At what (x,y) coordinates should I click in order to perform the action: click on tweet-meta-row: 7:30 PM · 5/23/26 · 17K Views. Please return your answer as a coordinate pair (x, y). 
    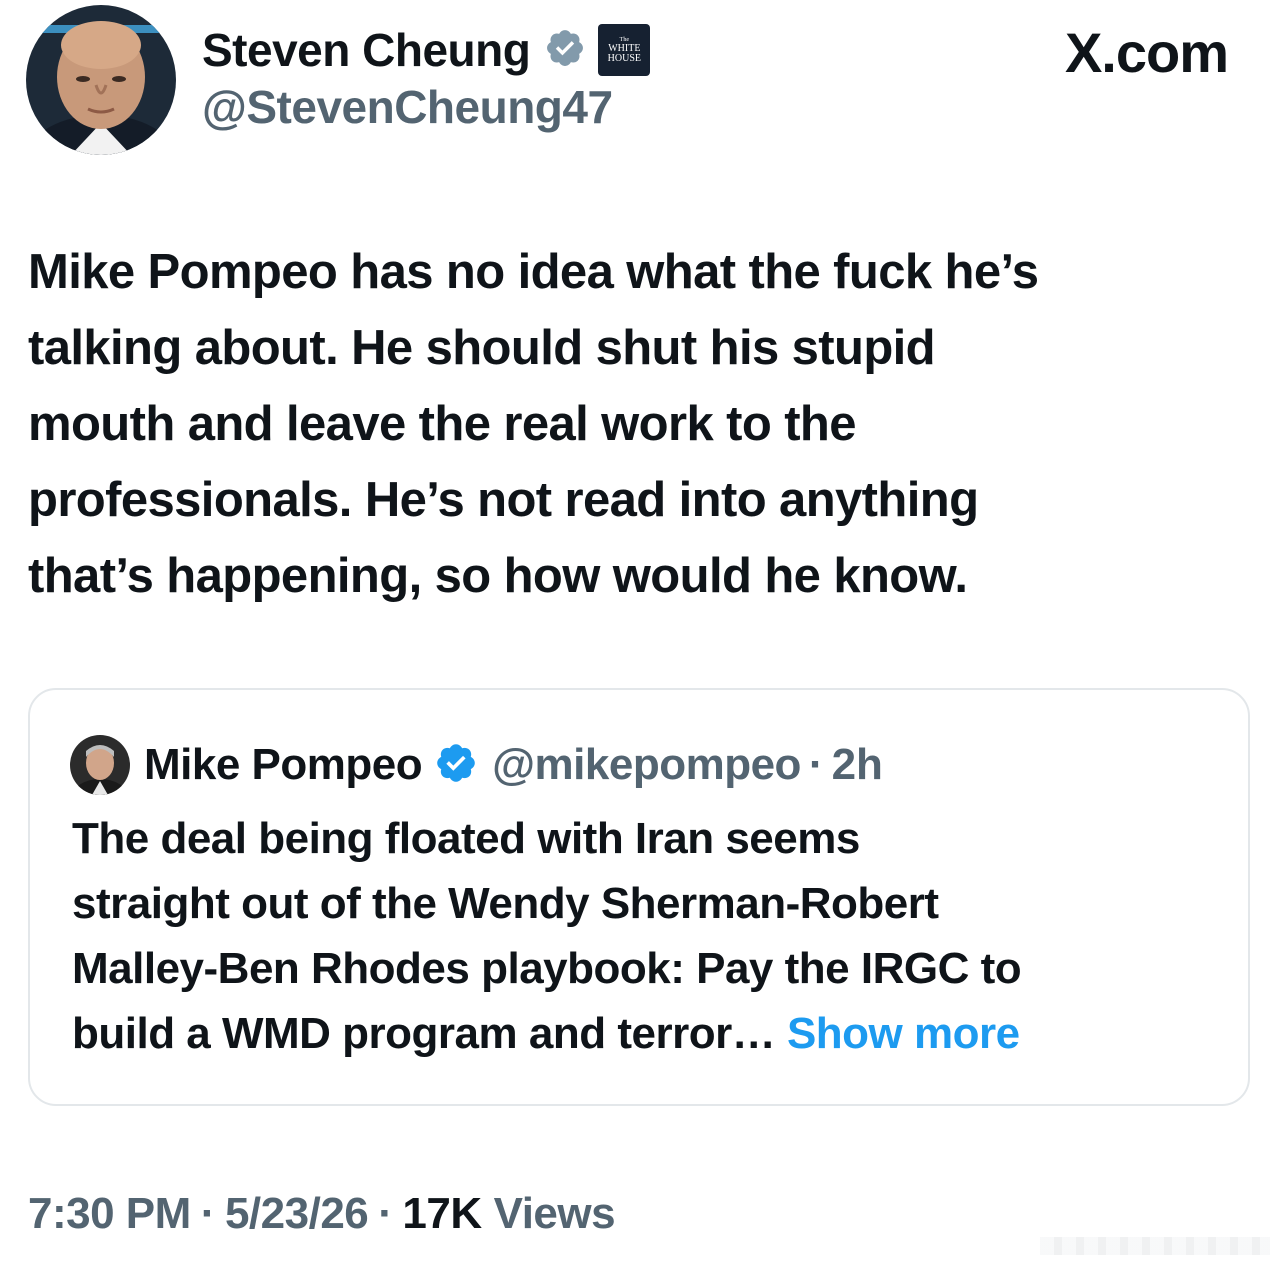
    Looking at the image, I should click on (322, 1214).